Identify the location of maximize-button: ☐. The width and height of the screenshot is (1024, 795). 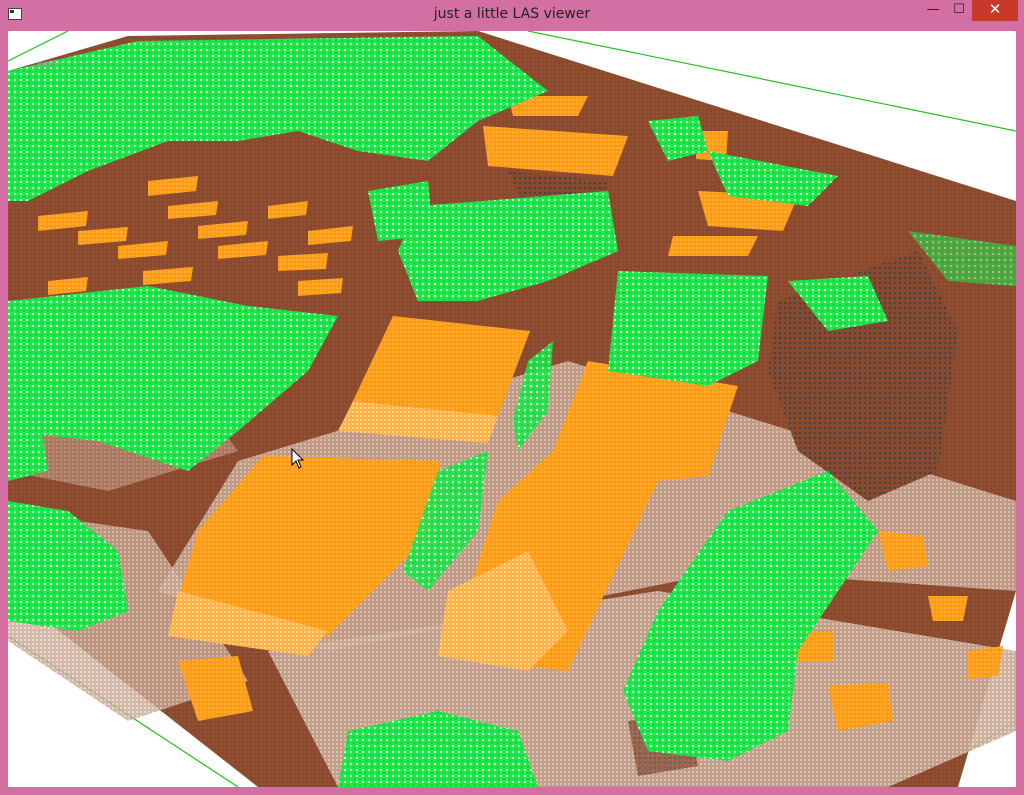
(959, 10).